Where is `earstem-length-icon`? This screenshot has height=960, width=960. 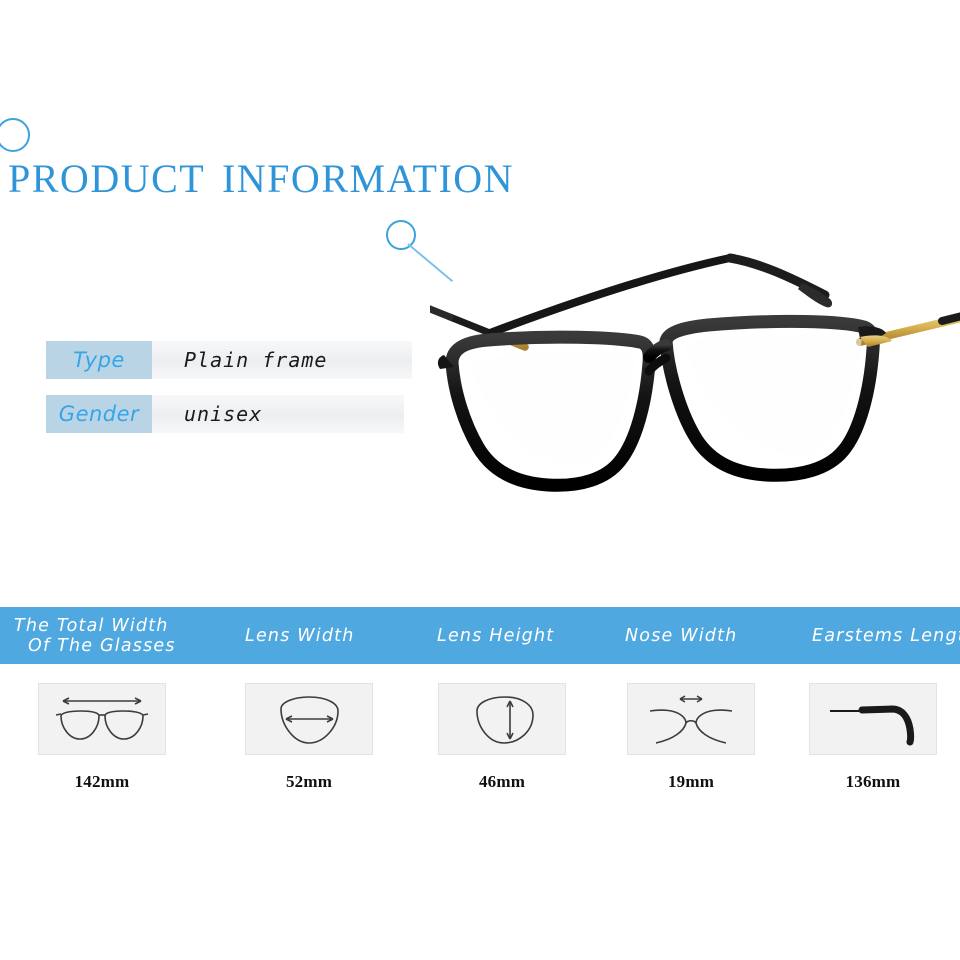
earstem-length-icon is located at coordinates (872, 725).